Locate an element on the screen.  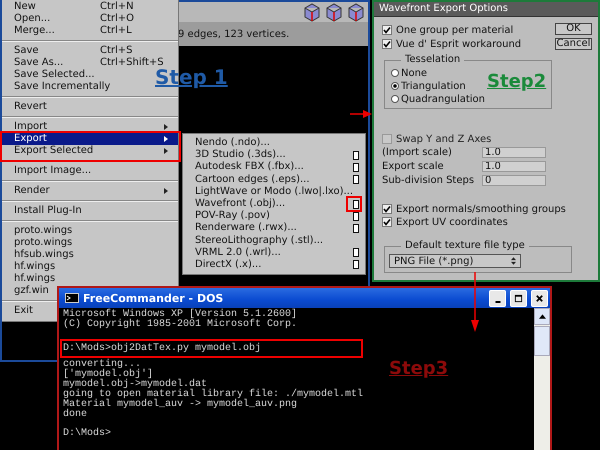
up-arrow-icon is located at coordinates (542, 316).